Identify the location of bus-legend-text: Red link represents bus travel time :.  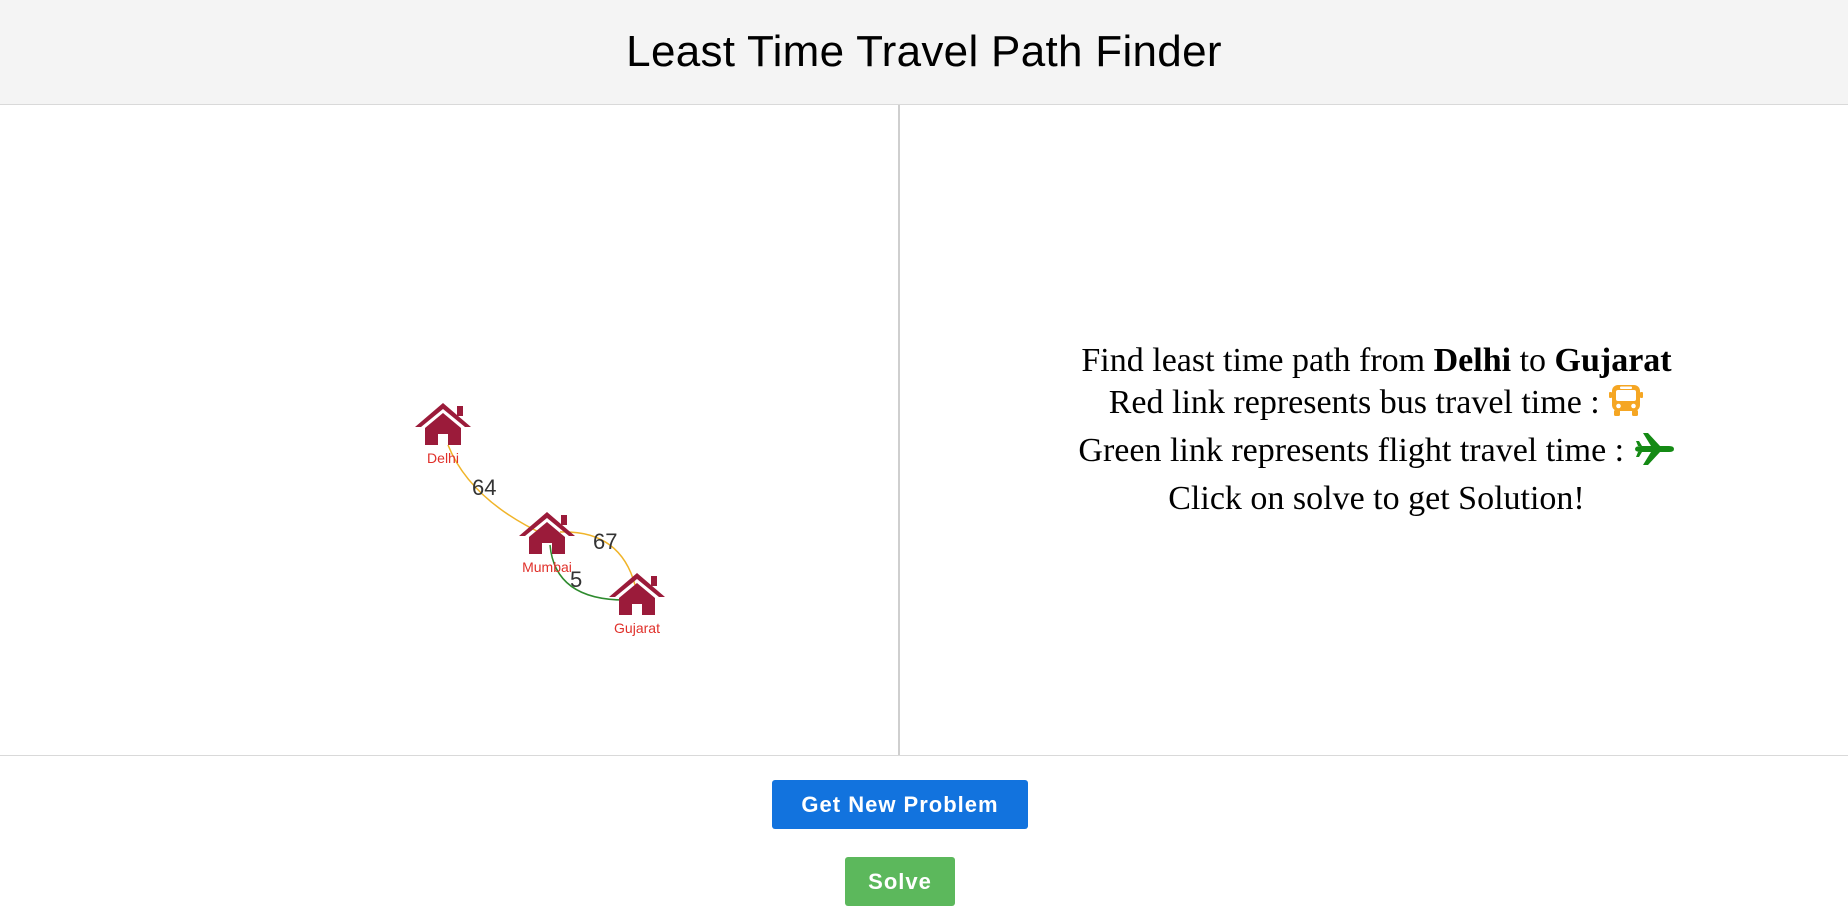
(1358, 402).